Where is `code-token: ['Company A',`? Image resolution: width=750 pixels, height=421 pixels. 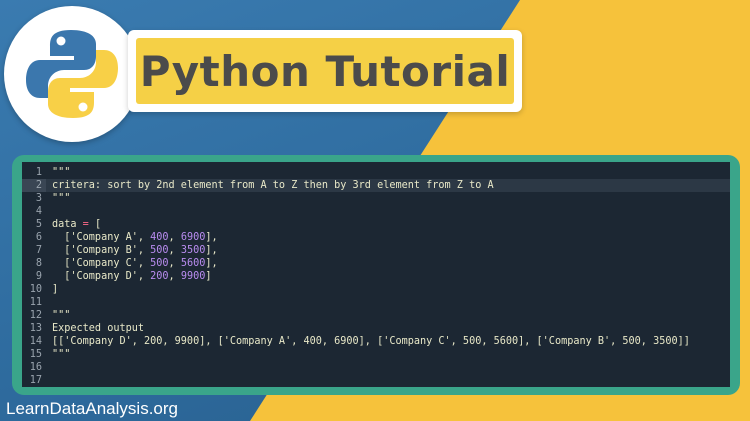
code-token: ['Company A', is located at coordinates (101, 237).